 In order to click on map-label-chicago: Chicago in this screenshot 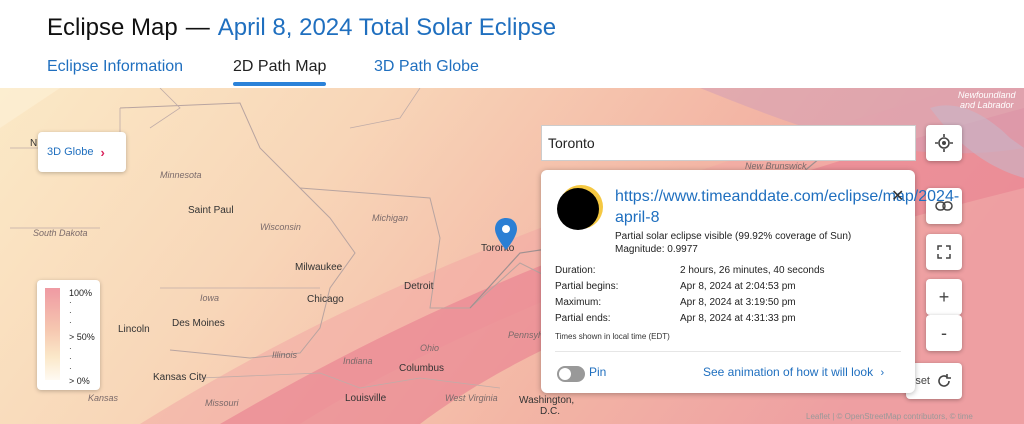, I will do `click(325, 299)`.